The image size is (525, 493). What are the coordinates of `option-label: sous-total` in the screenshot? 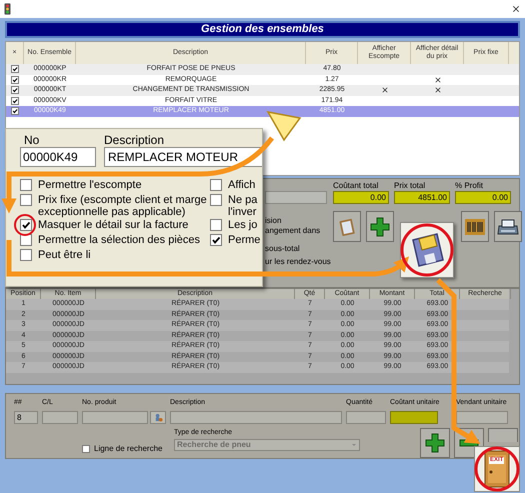 It's located at (283, 249).